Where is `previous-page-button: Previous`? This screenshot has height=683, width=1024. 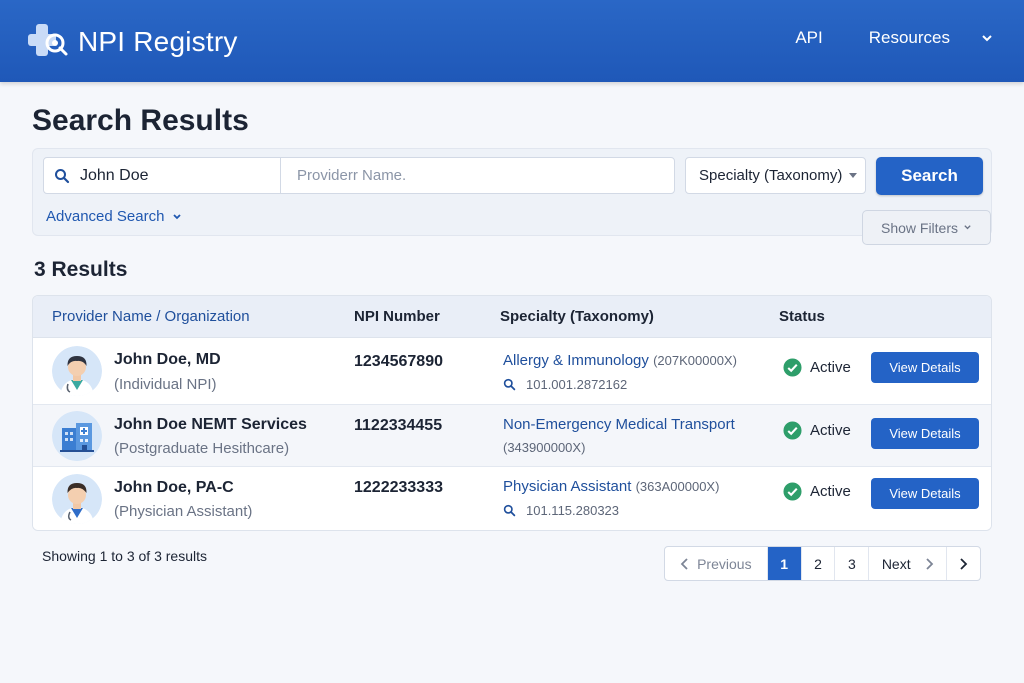 previous-page-button: Previous is located at coordinates (716, 563).